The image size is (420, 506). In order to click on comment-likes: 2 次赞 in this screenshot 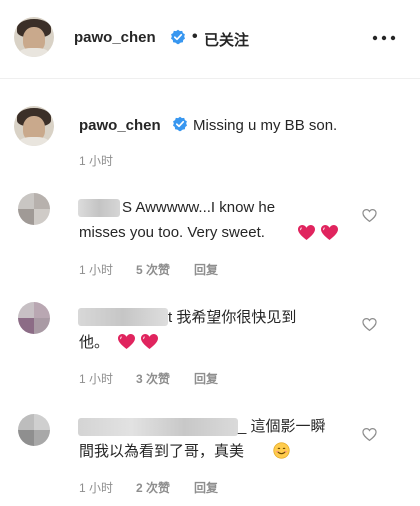, I will do `click(153, 487)`.